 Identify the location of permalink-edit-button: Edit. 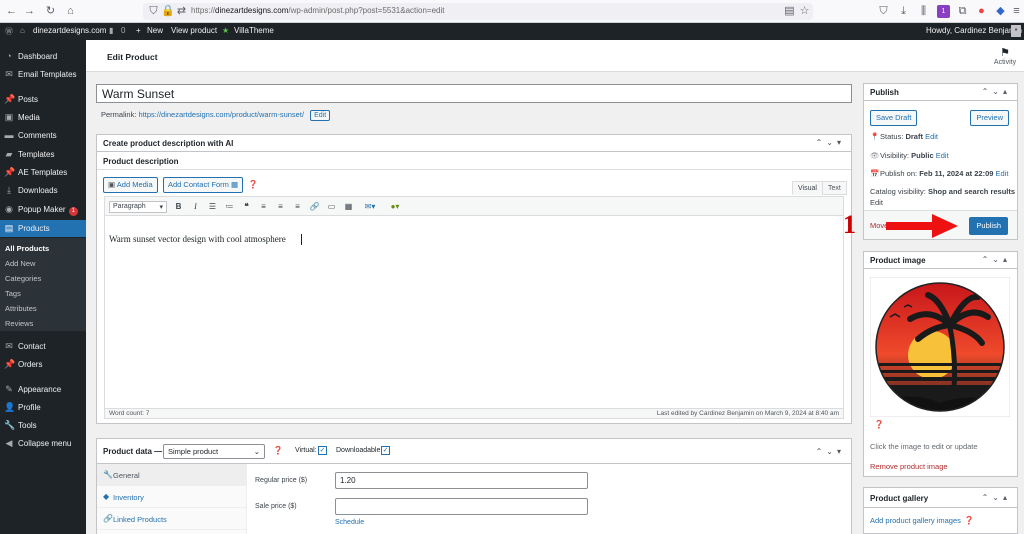
(320, 115).